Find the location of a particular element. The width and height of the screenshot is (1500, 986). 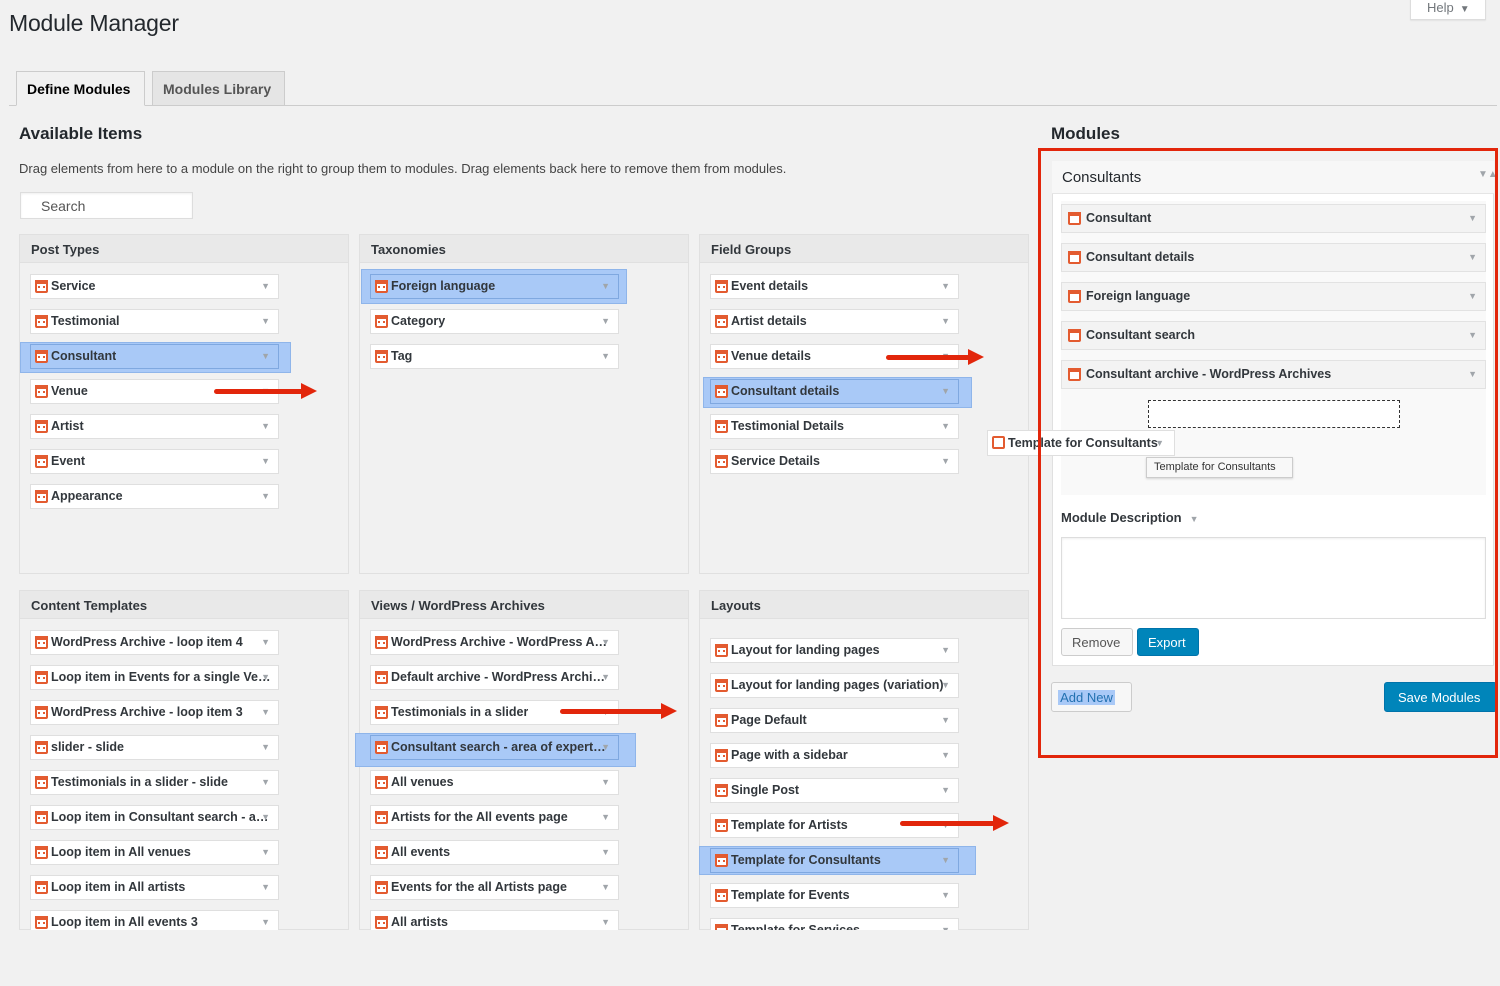

list-item: Template for Services ▼ is located at coordinates (834, 924).